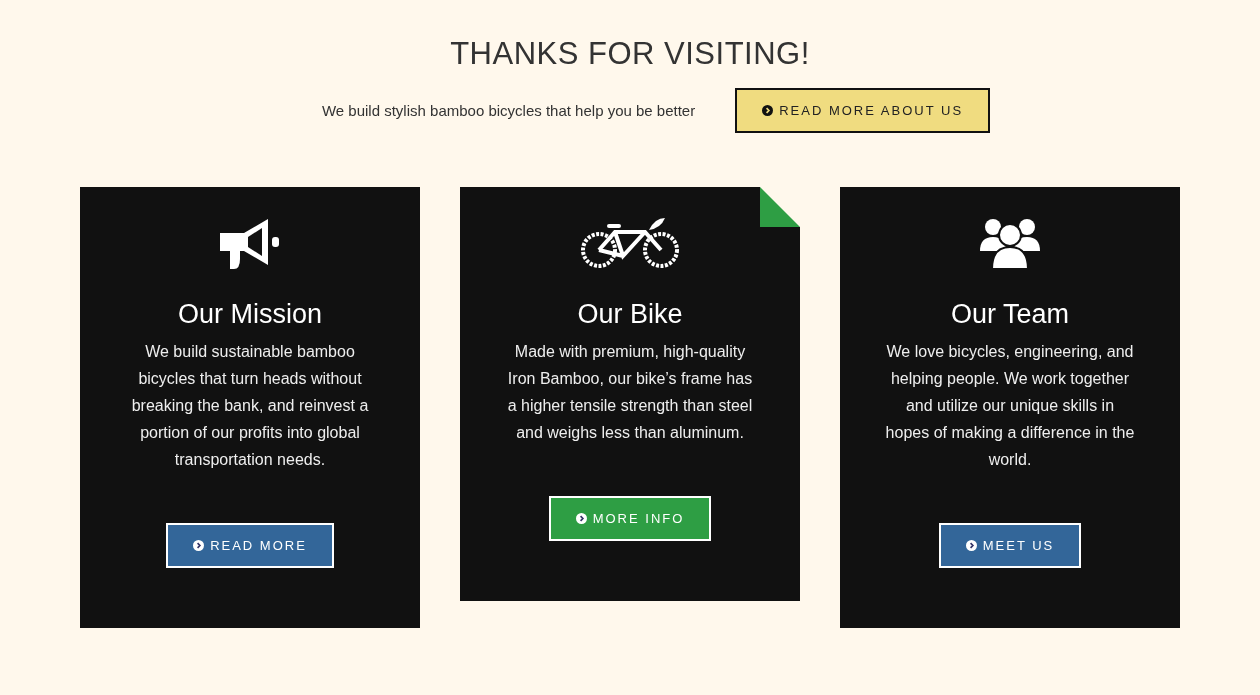  Describe the element at coordinates (1010, 406) in the screenshot. I see `card-text: We love bicycles, engineering, and helping people. We work together and utilize our unique skills in hopes of making a difference in the world.` at that location.